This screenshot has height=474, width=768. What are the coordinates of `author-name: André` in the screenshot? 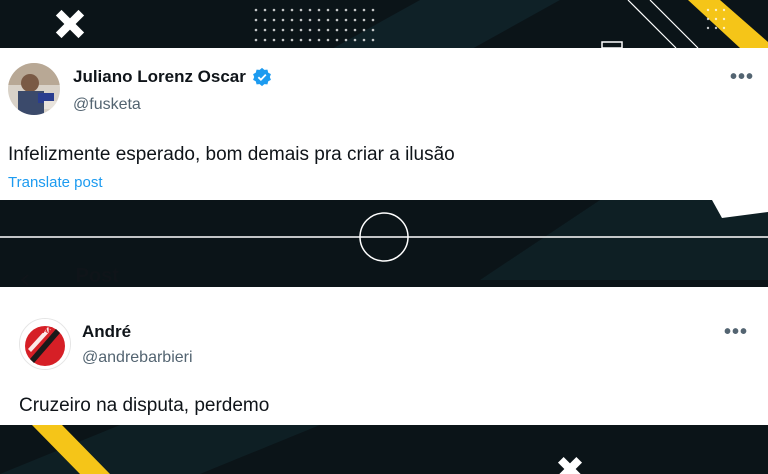 It's located at (106, 332).